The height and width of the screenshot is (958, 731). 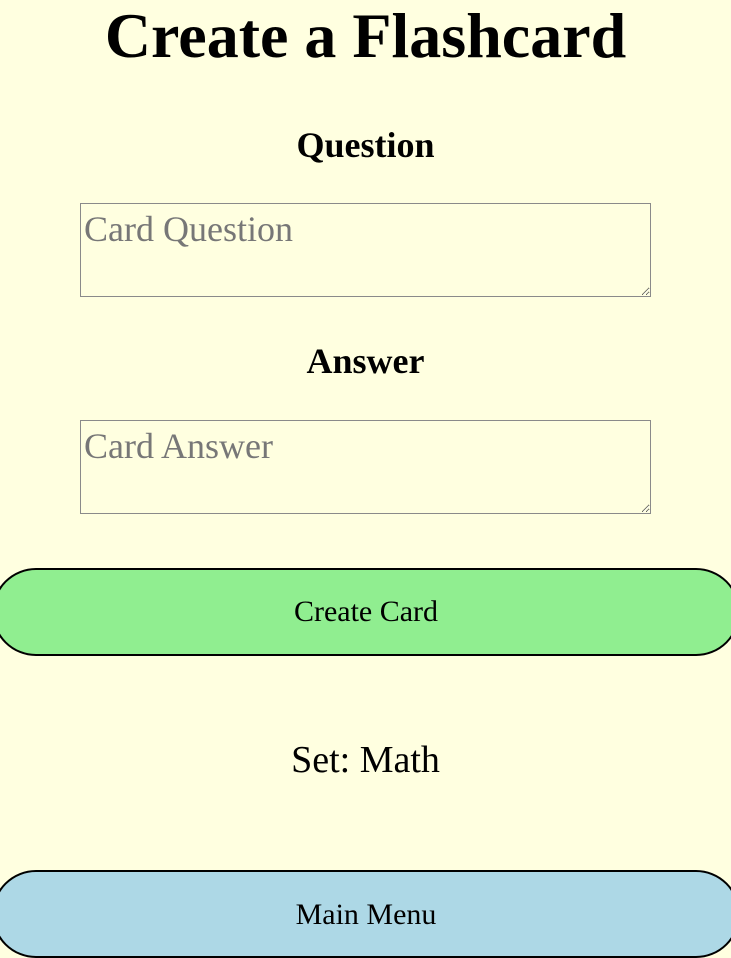 What do you see at coordinates (365, 467) in the screenshot?
I see `answer-input` at bounding box center [365, 467].